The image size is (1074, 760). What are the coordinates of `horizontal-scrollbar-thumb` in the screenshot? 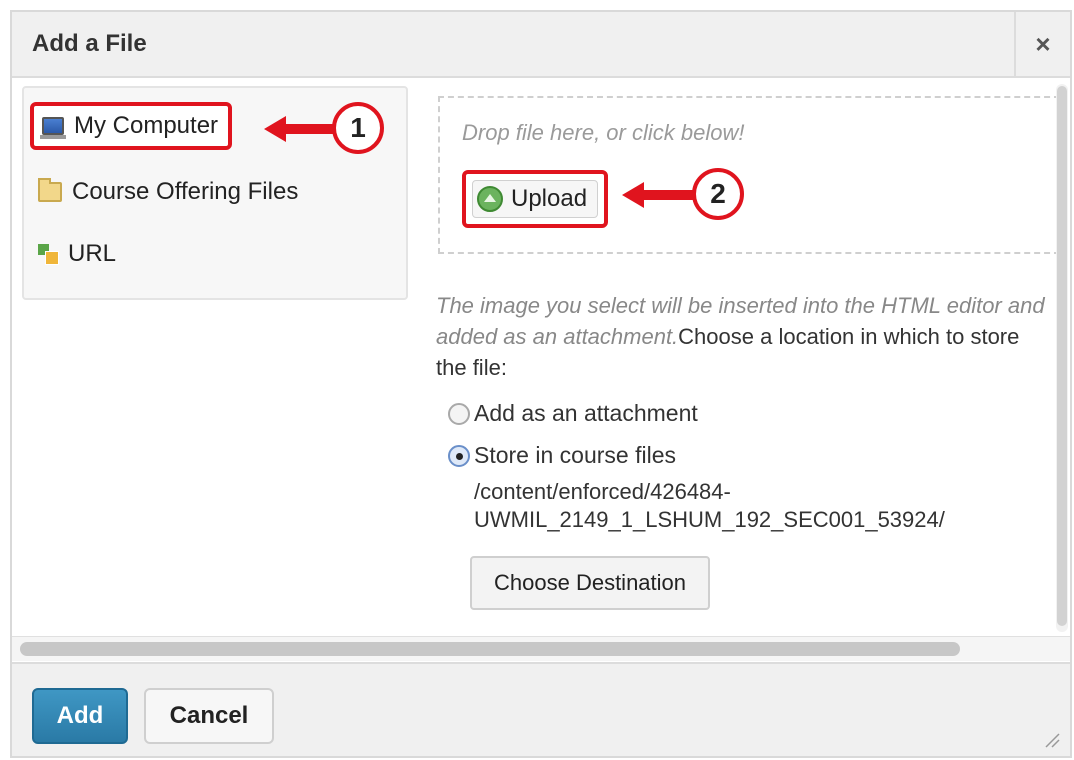 It's located at (490, 649).